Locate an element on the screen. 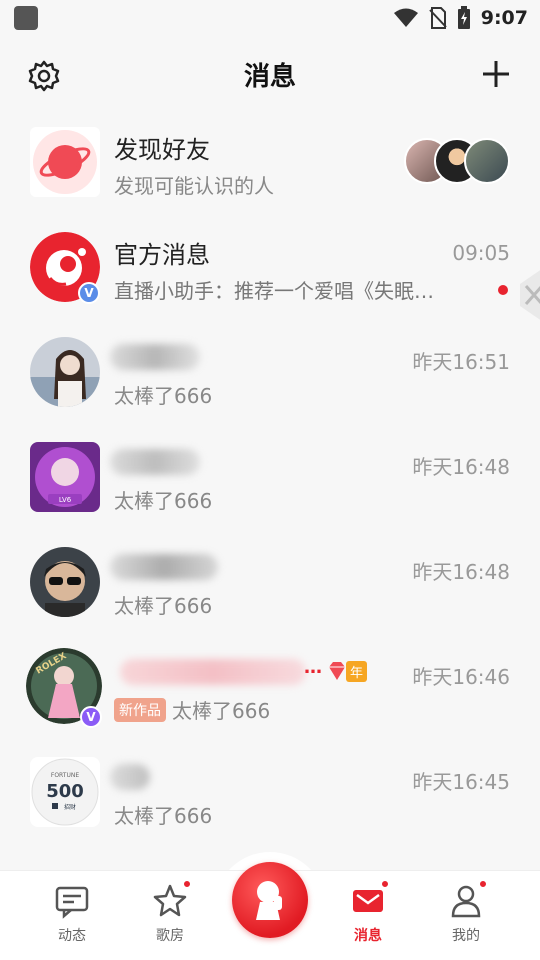  svg-text: LV6 is located at coordinates (65, 500).